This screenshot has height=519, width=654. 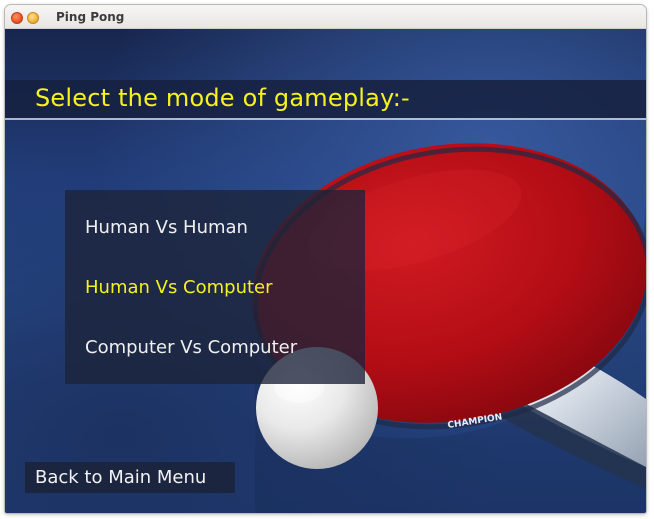 I want to click on back-to-main-menu-button: Back to Main Menu, so click(x=130, y=477).